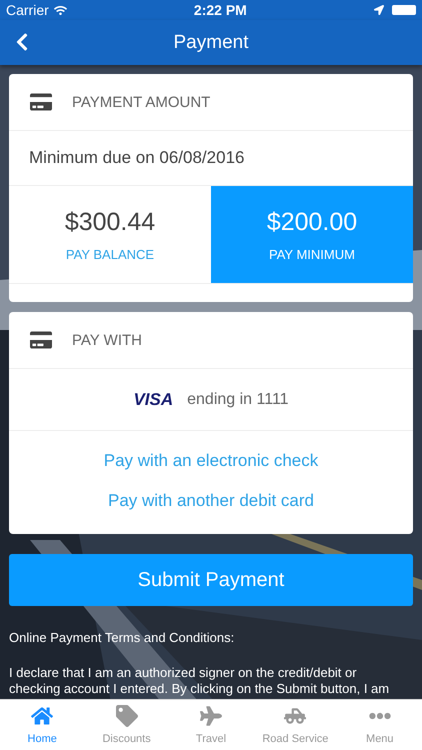 This screenshot has width=422, height=750. I want to click on section-title: PAYMENT AMOUNT, so click(141, 102).